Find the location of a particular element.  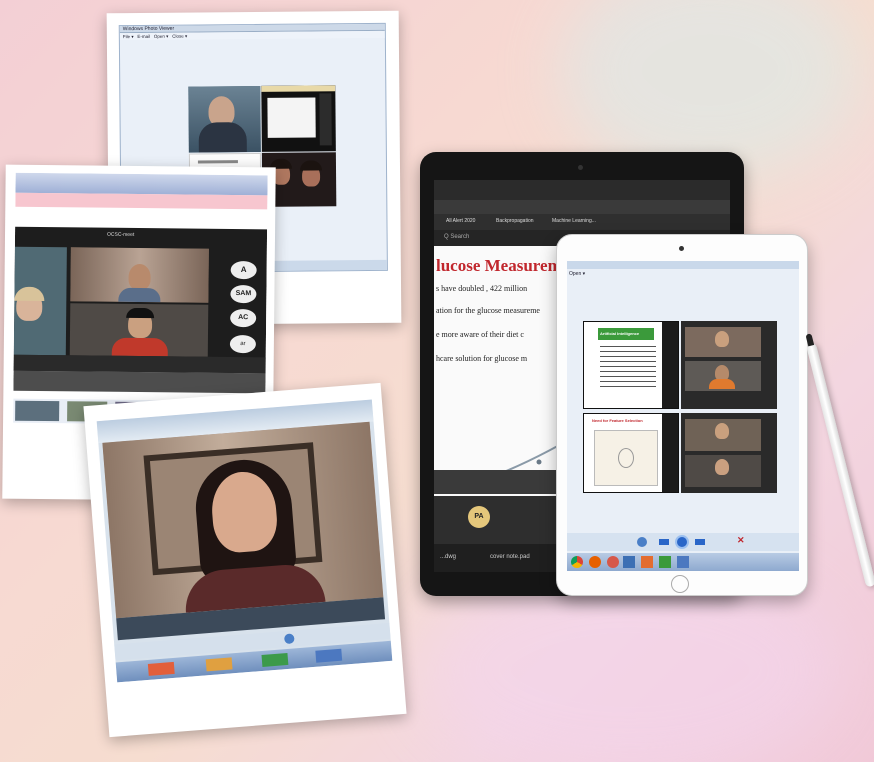

speaker-video-tile is located at coordinates (224, 119).